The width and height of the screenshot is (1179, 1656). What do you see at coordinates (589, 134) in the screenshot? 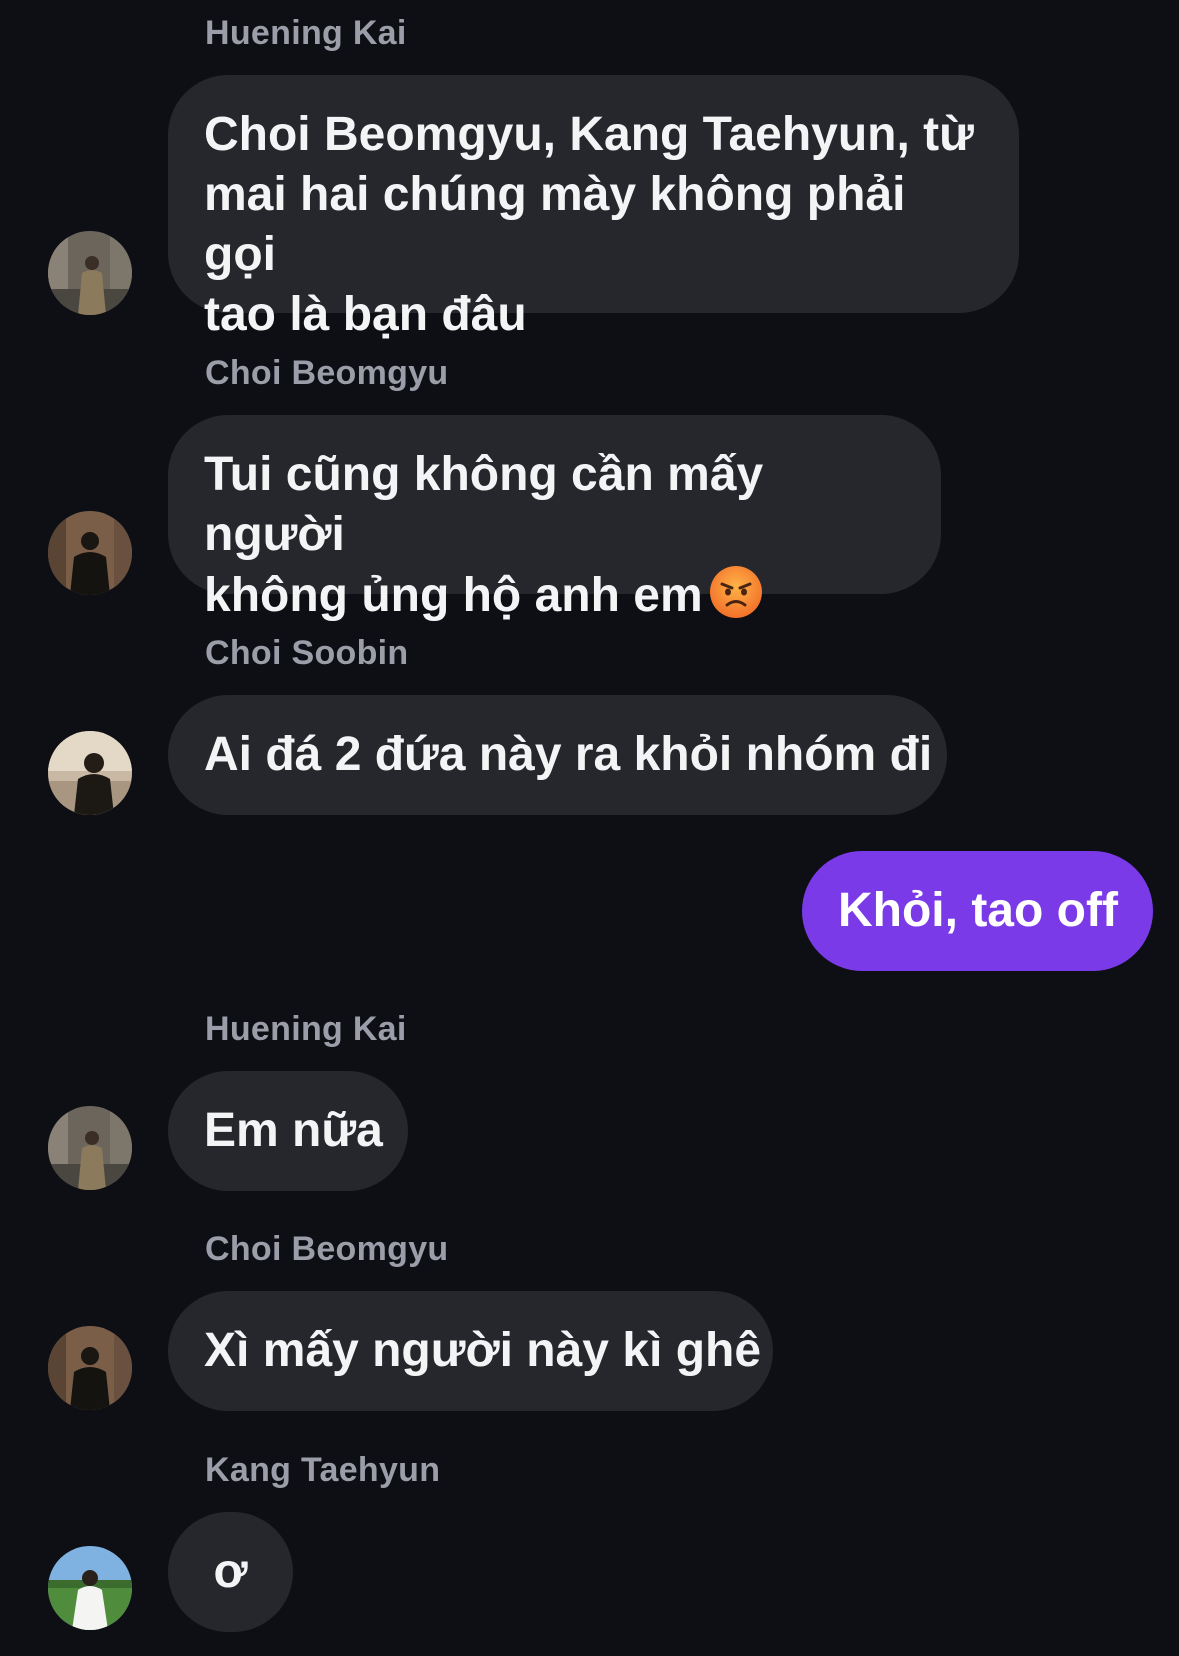
I see `message-text-line: Choi Beomgyu, Kang Taehyun, từ` at bounding box center [589, 134].